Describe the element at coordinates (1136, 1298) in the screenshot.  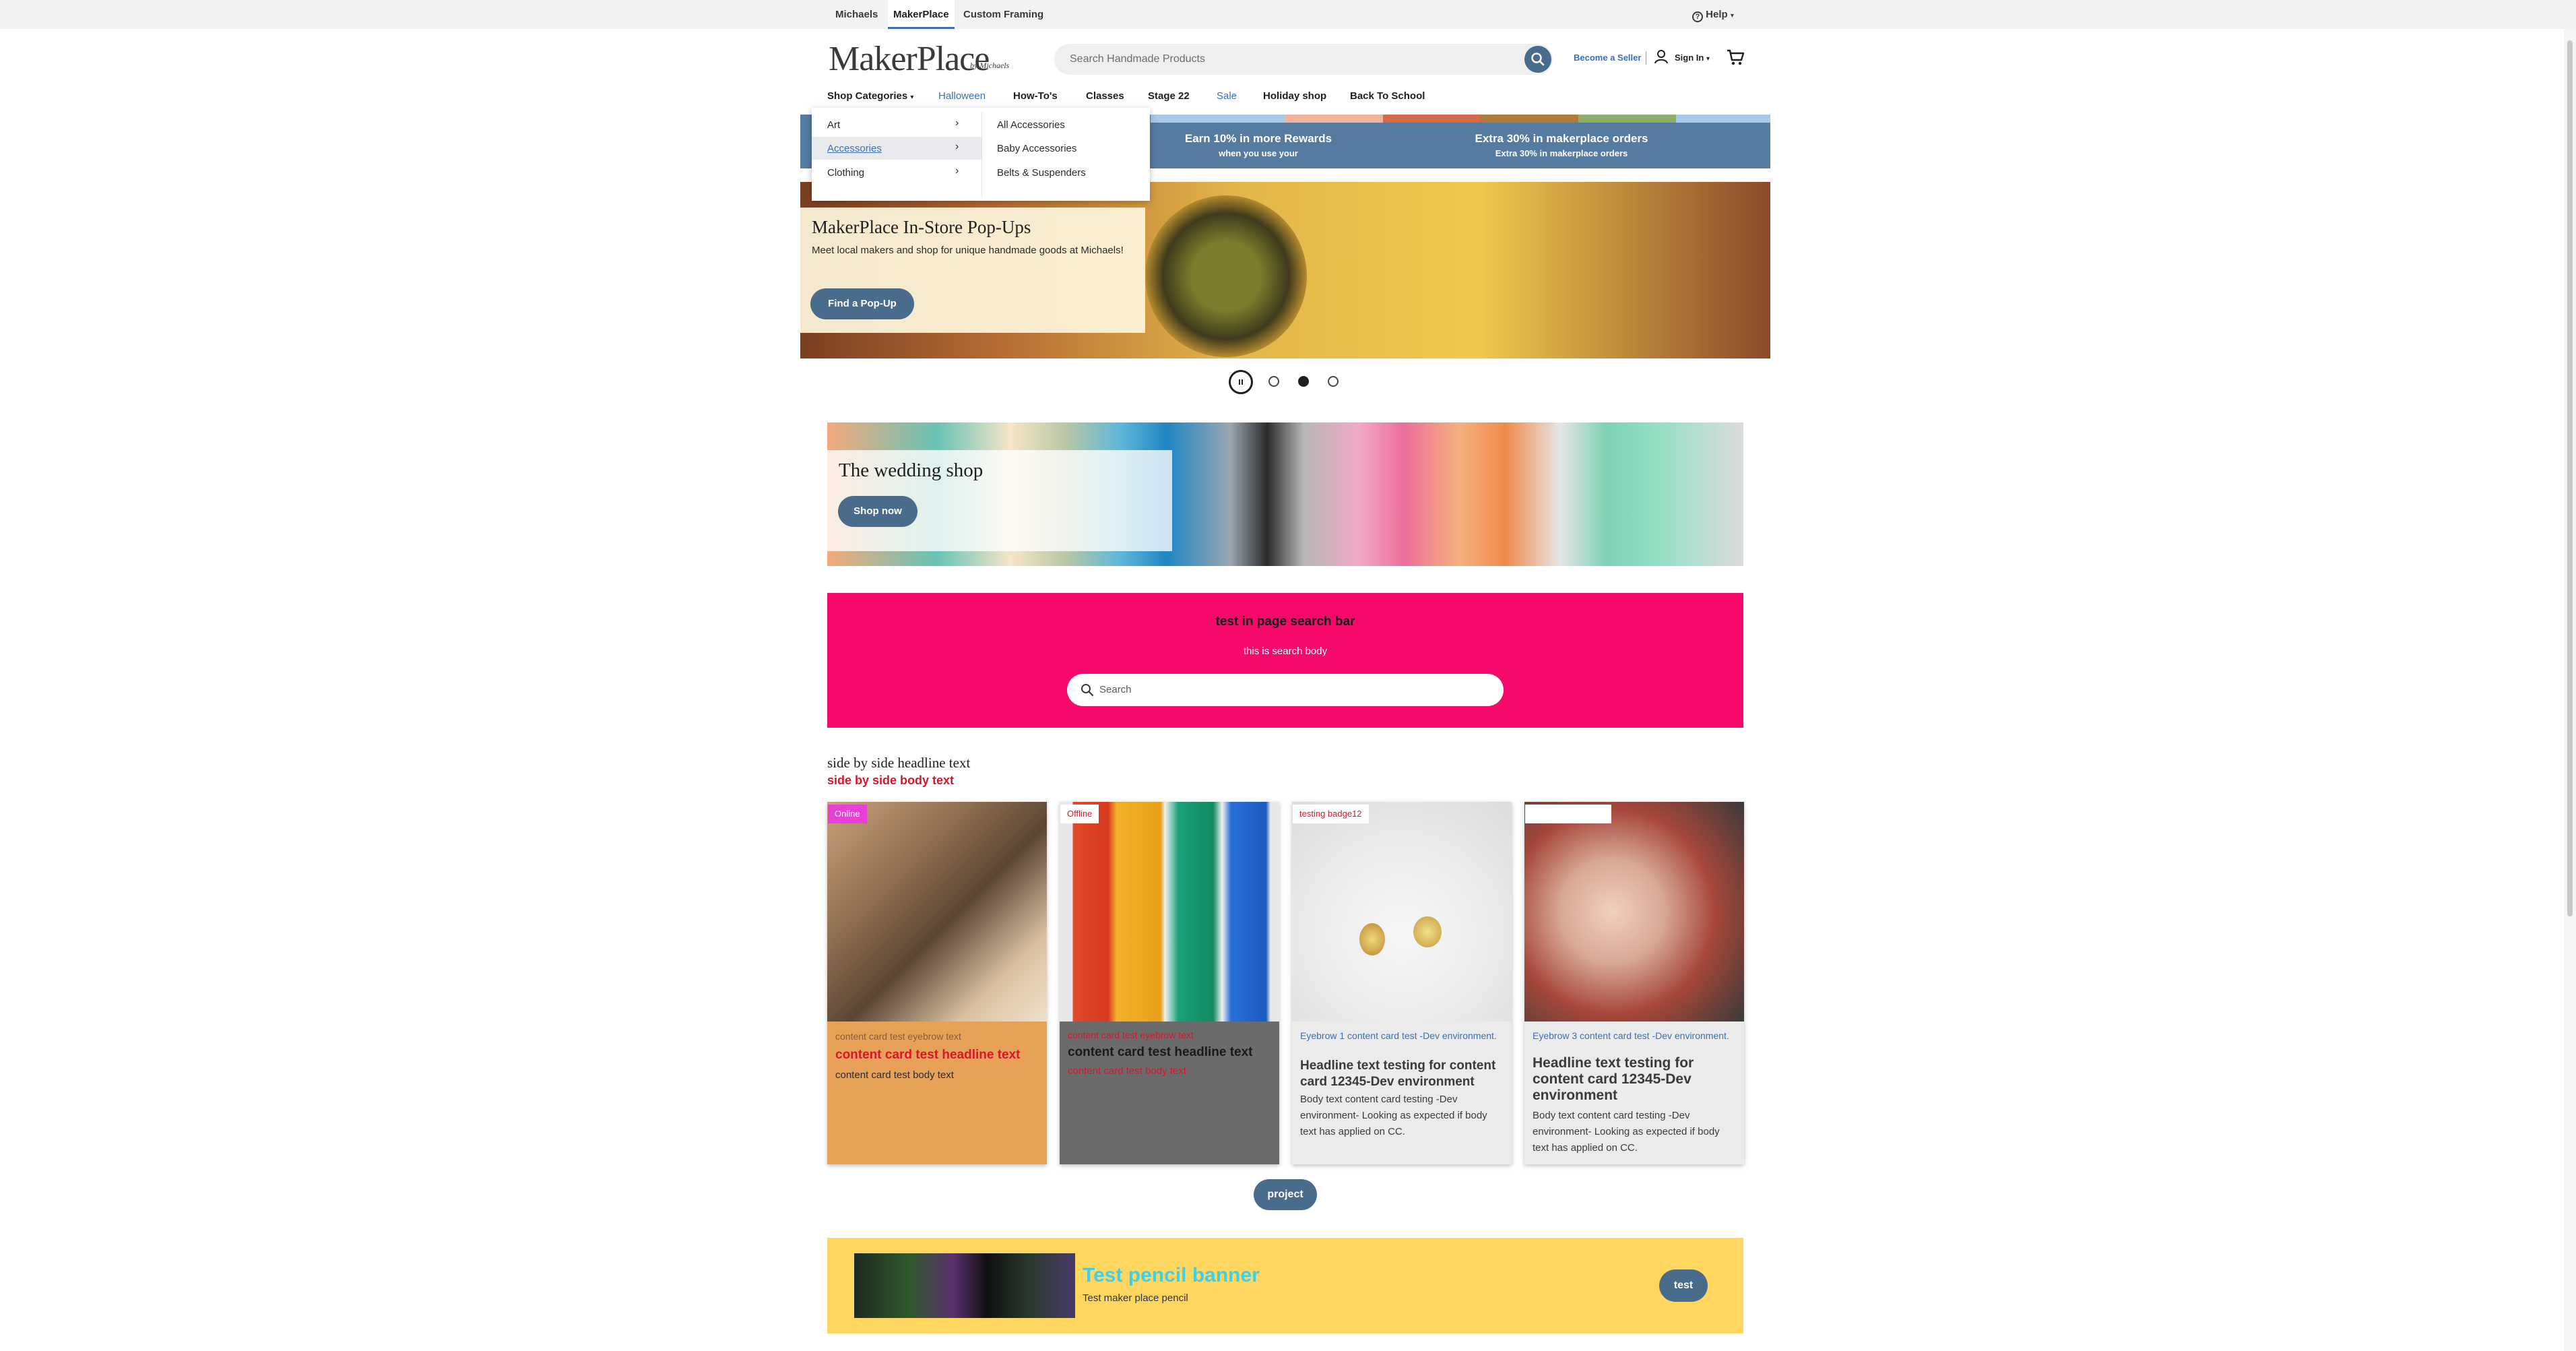
I see `pencil-banner-subtitle: Test maker place pencil` at that location.